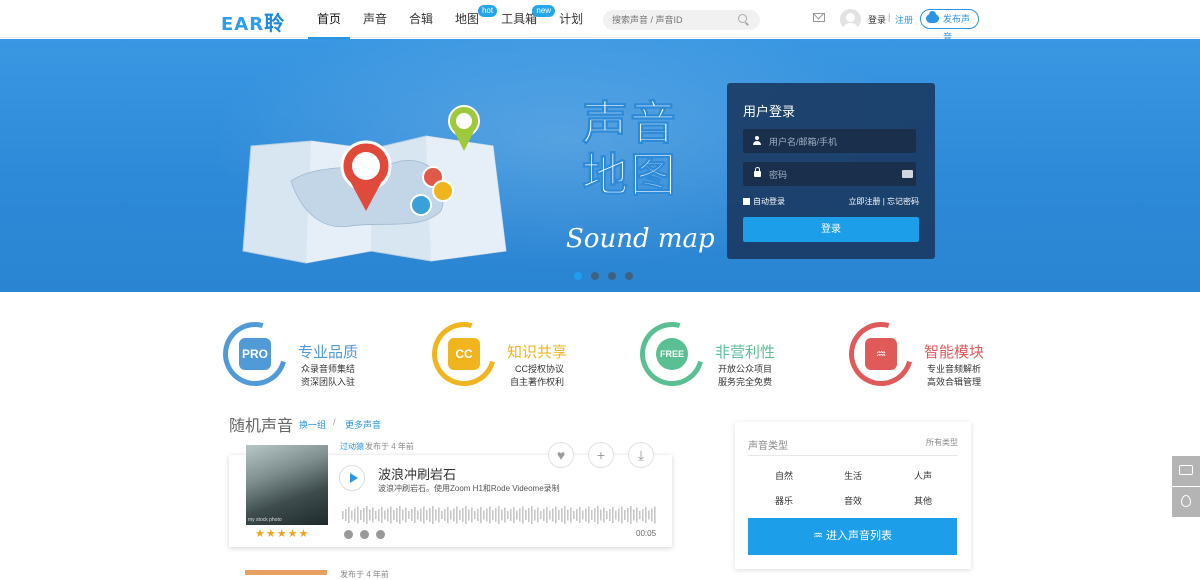  What do you see at coordinates (742, 18) in the screenshot?
I see `search-icon` at bounding box center [742, 18].